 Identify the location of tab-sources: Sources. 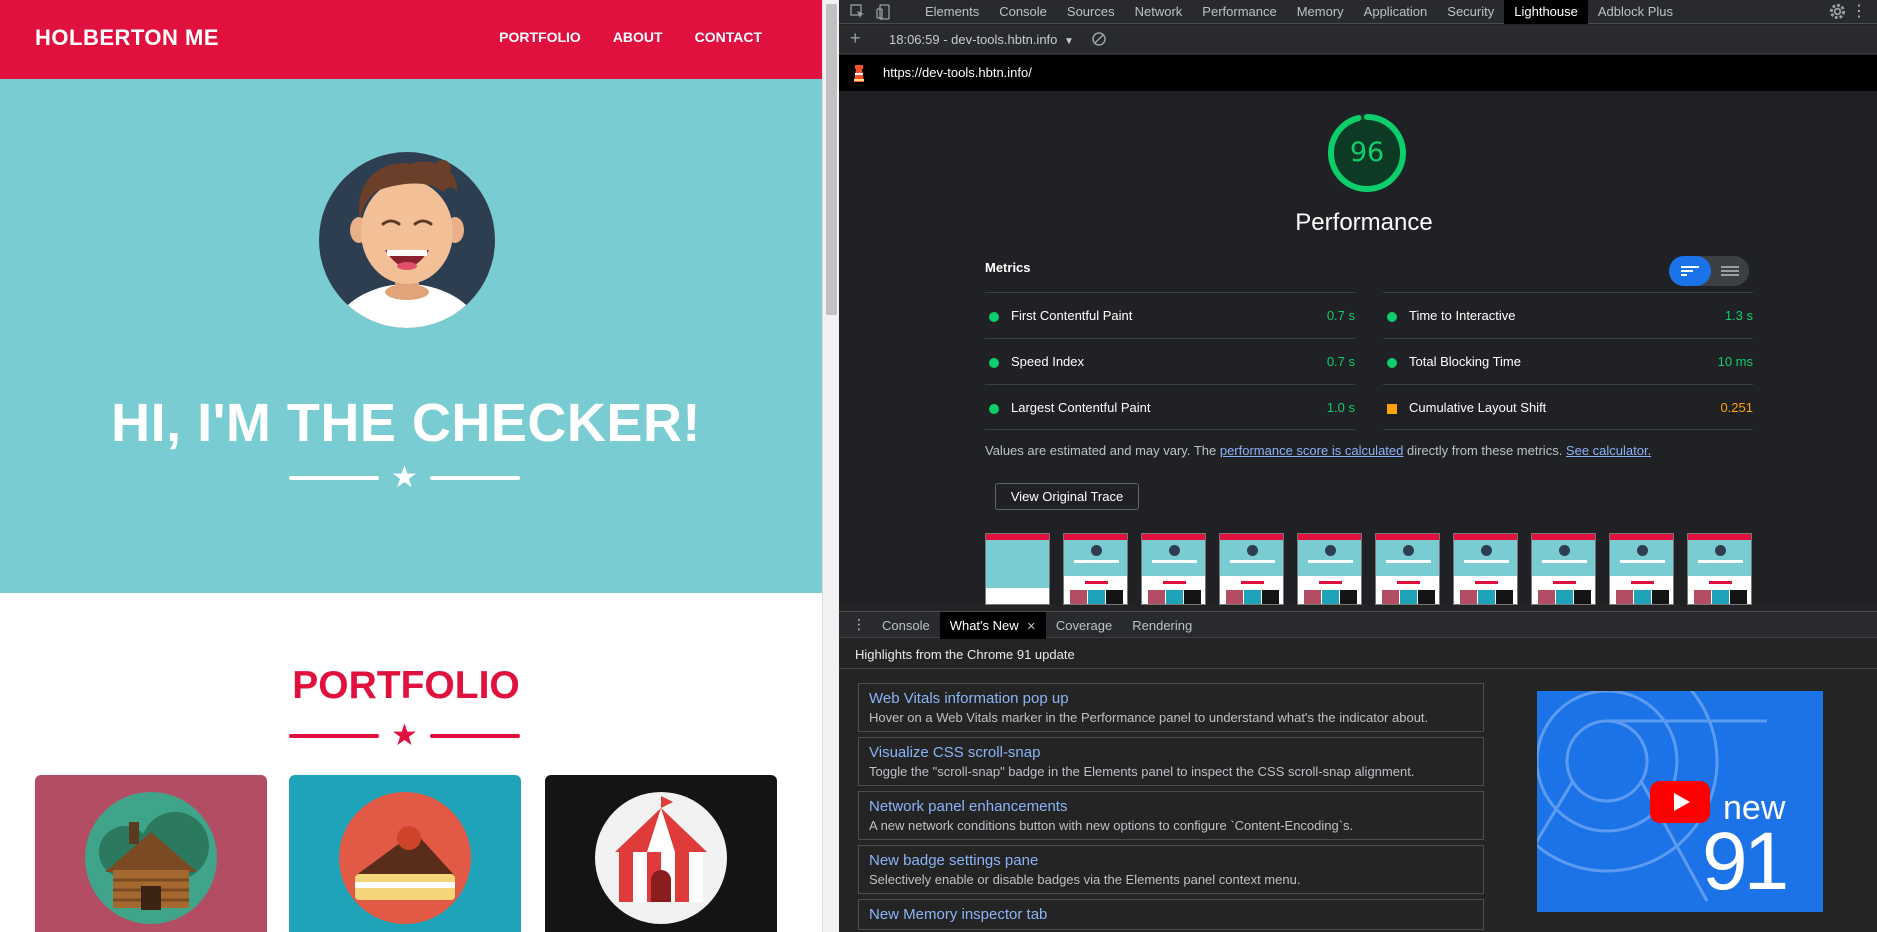
(1091, 12).